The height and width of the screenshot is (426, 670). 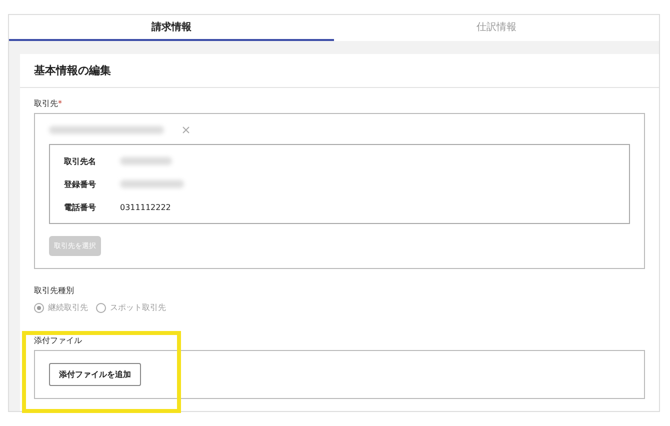 I want to click on detail-label: 登録番号, so click(x=80, y=184).